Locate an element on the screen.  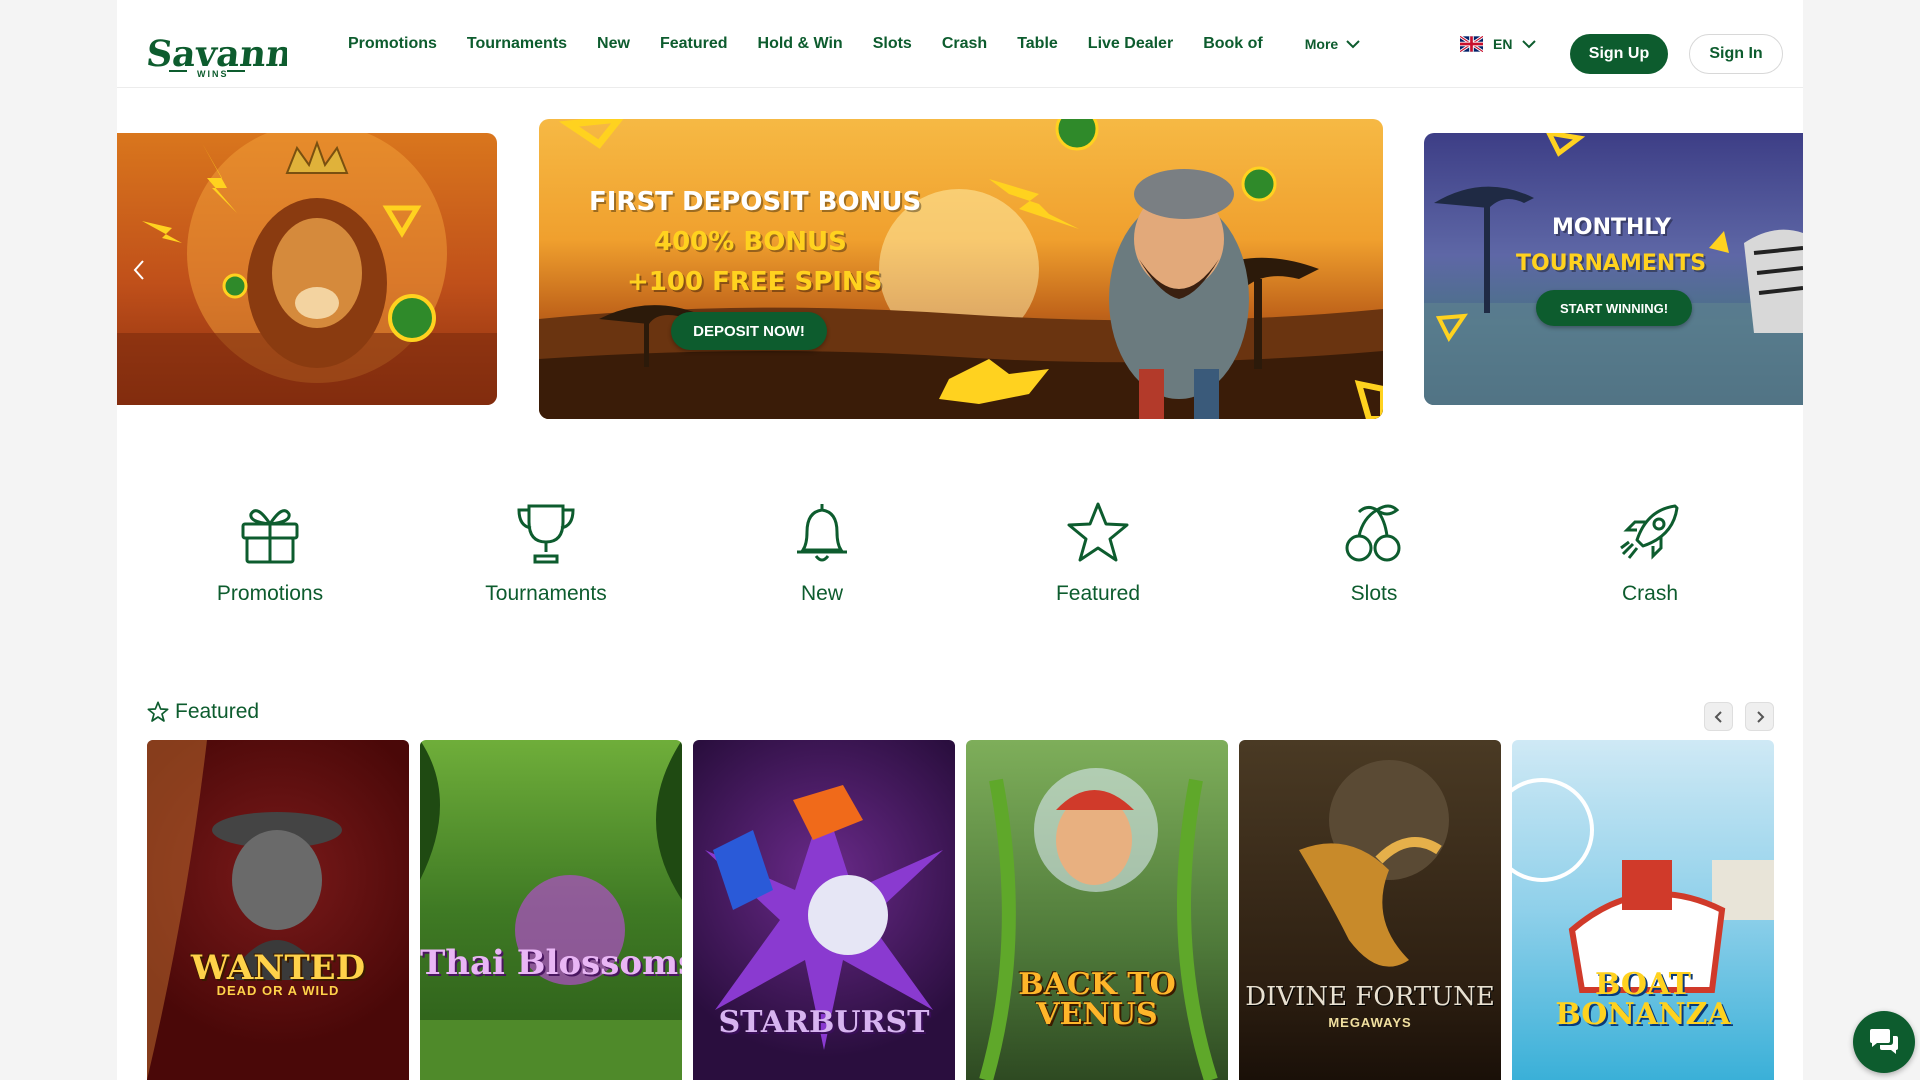
savanna-wins-logo: Savanna WINS is located at coordinates (231, 55).